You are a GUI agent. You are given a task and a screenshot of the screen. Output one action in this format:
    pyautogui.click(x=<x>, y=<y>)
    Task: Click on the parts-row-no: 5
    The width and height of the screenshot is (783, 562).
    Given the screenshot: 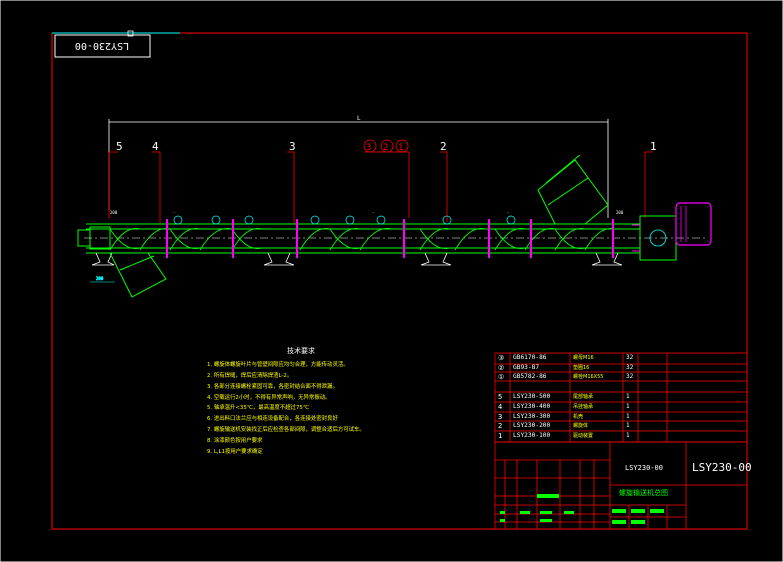 What is the action you would take?
    pyautogui.click(x=500, y=397)
    